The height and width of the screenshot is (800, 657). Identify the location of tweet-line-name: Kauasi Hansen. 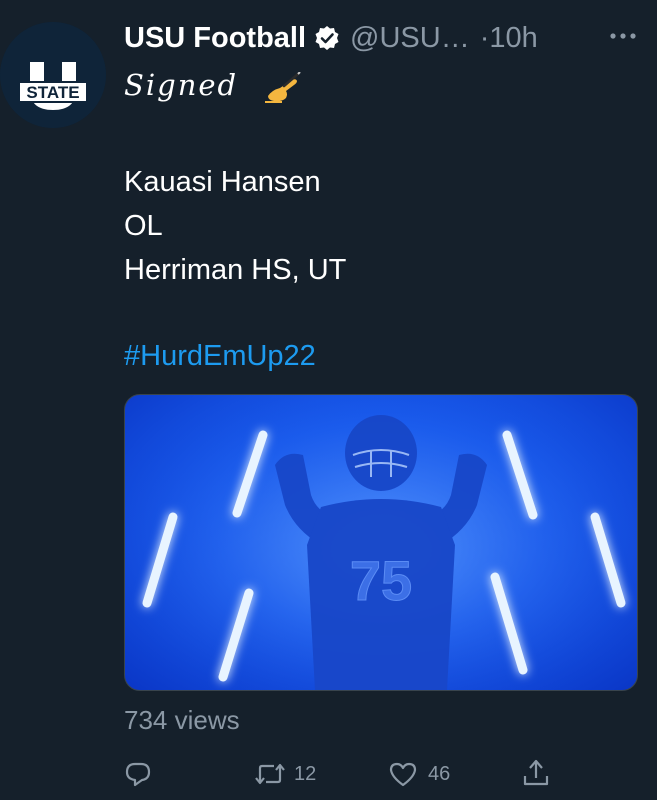
(222, 182).